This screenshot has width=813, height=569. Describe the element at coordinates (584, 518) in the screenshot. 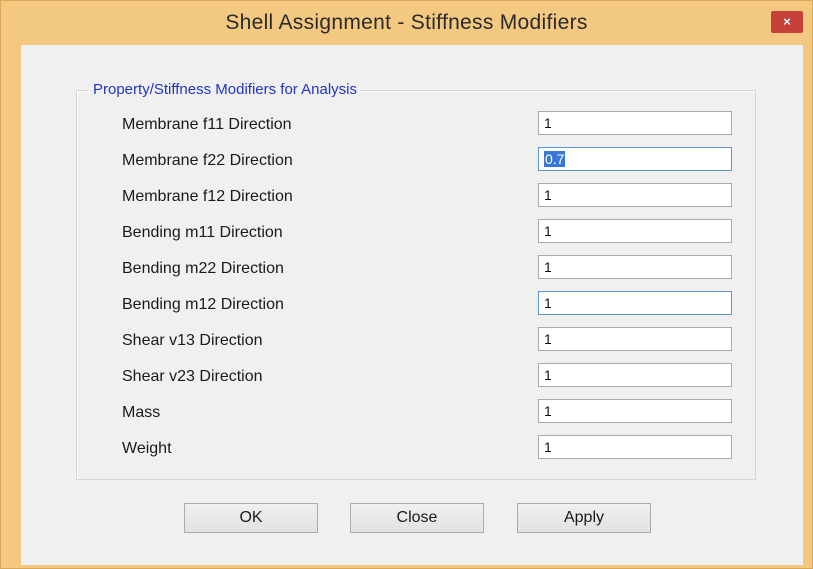

I see `apply-button: Apply` at that location.